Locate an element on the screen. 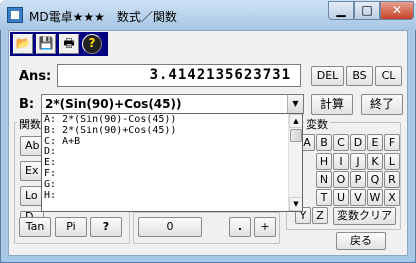 The image size is (416, 263). list-item: H: is located at coordinates (166, 196).